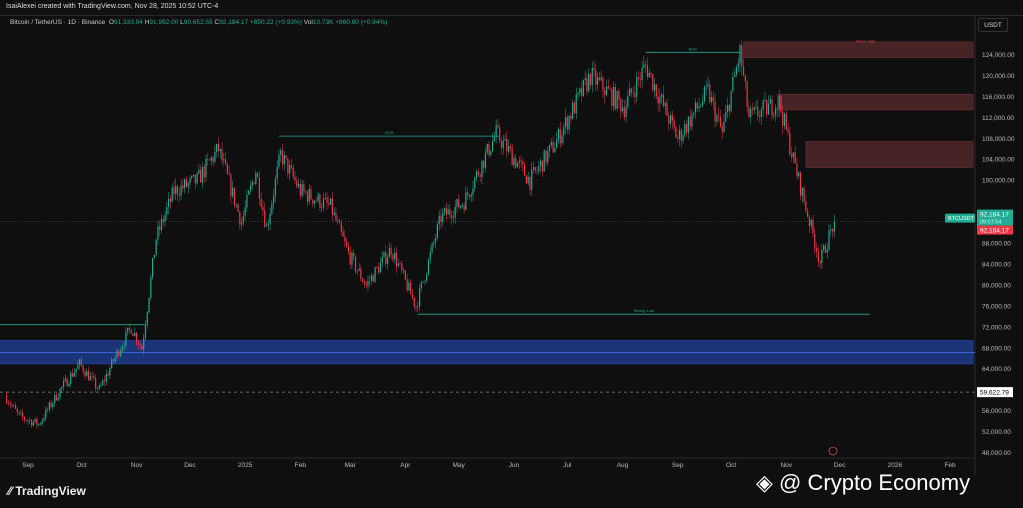 The width and height of the screenshot is (1023, 508). What do you see at coordinates (993, 25) in the screenshot?
I see `currency-button: USDT` at bounding box center [993, 25].